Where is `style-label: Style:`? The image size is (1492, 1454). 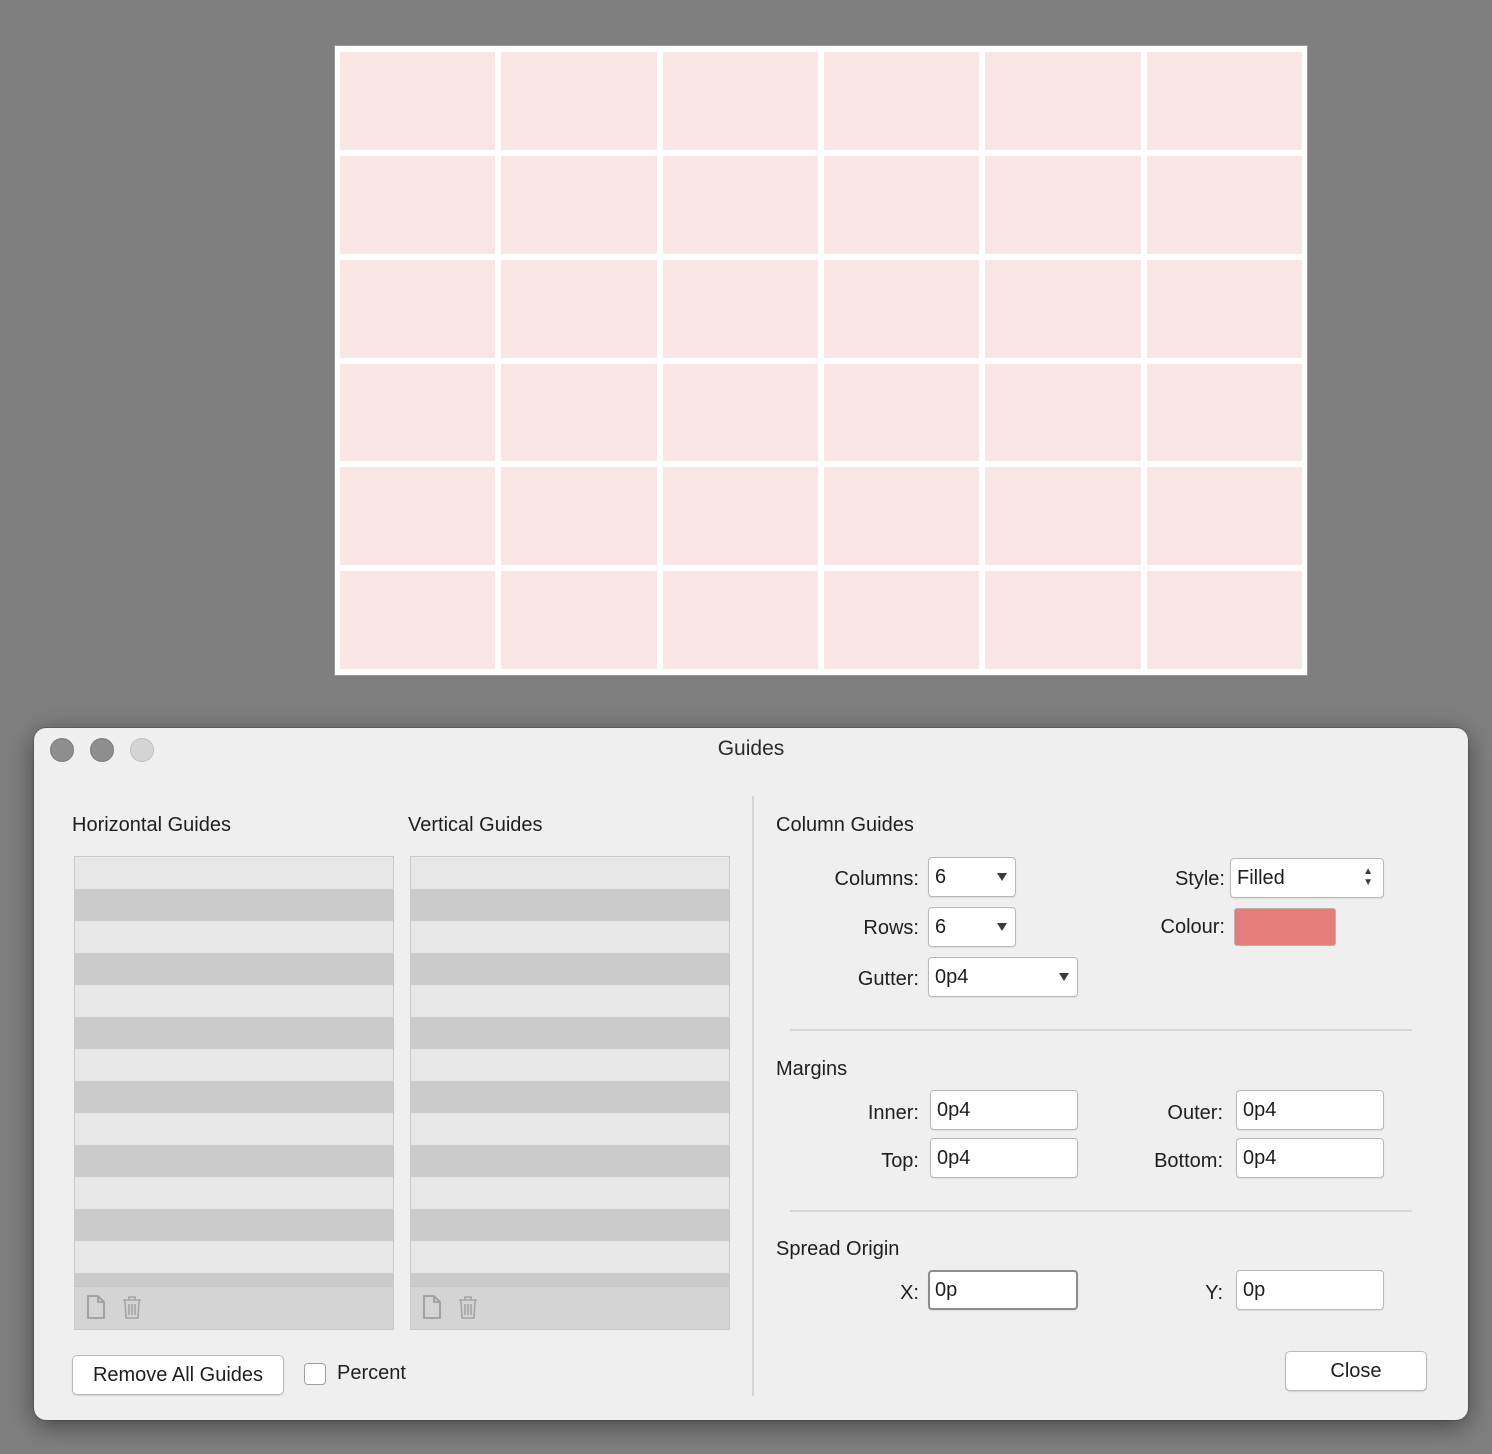 style-label: Style: is located at coordinates (1199, 879).